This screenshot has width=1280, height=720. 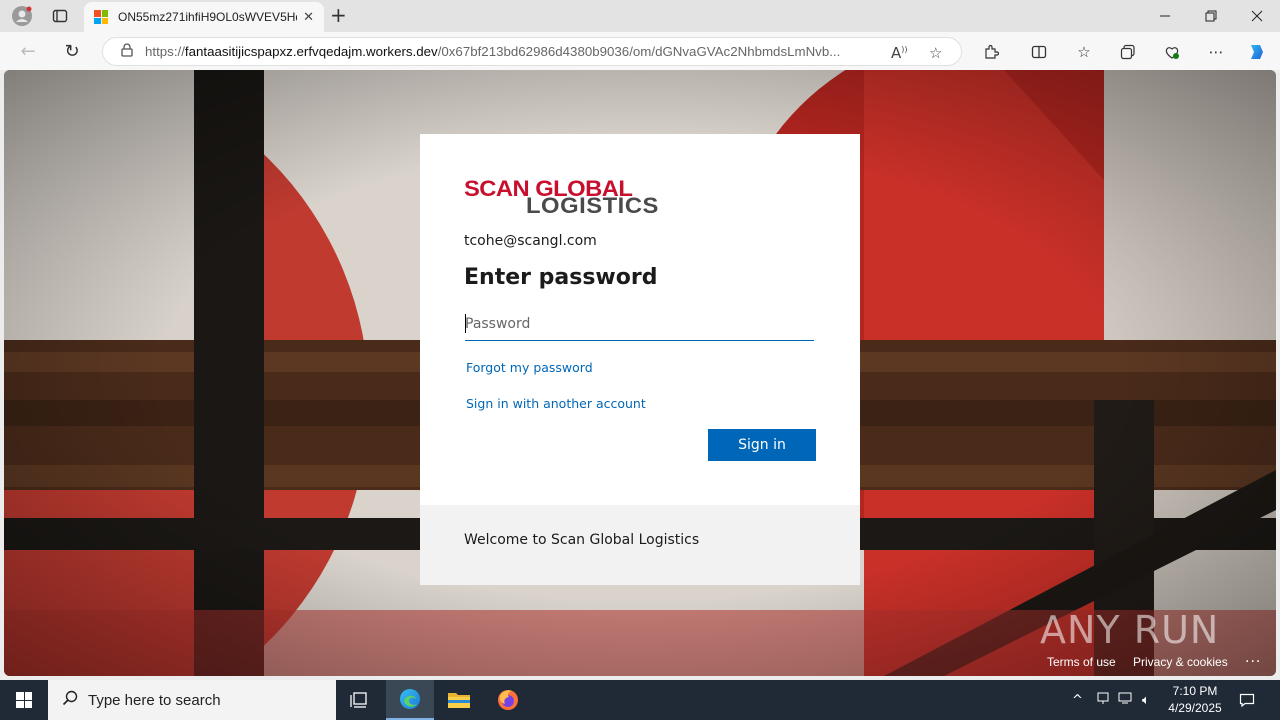 I want to click on scan-global-logistics-logo: SCAN GLOBAL LOGISTICS, so click(x=564, y=198).